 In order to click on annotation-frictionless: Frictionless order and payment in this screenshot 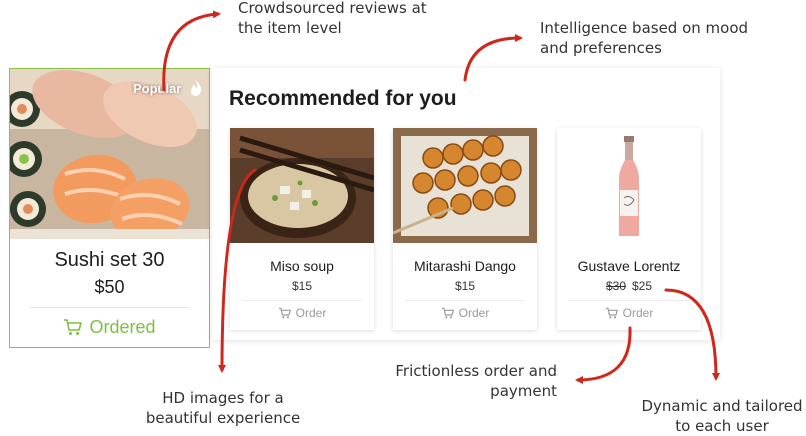, I will do `click(463, 381)`.